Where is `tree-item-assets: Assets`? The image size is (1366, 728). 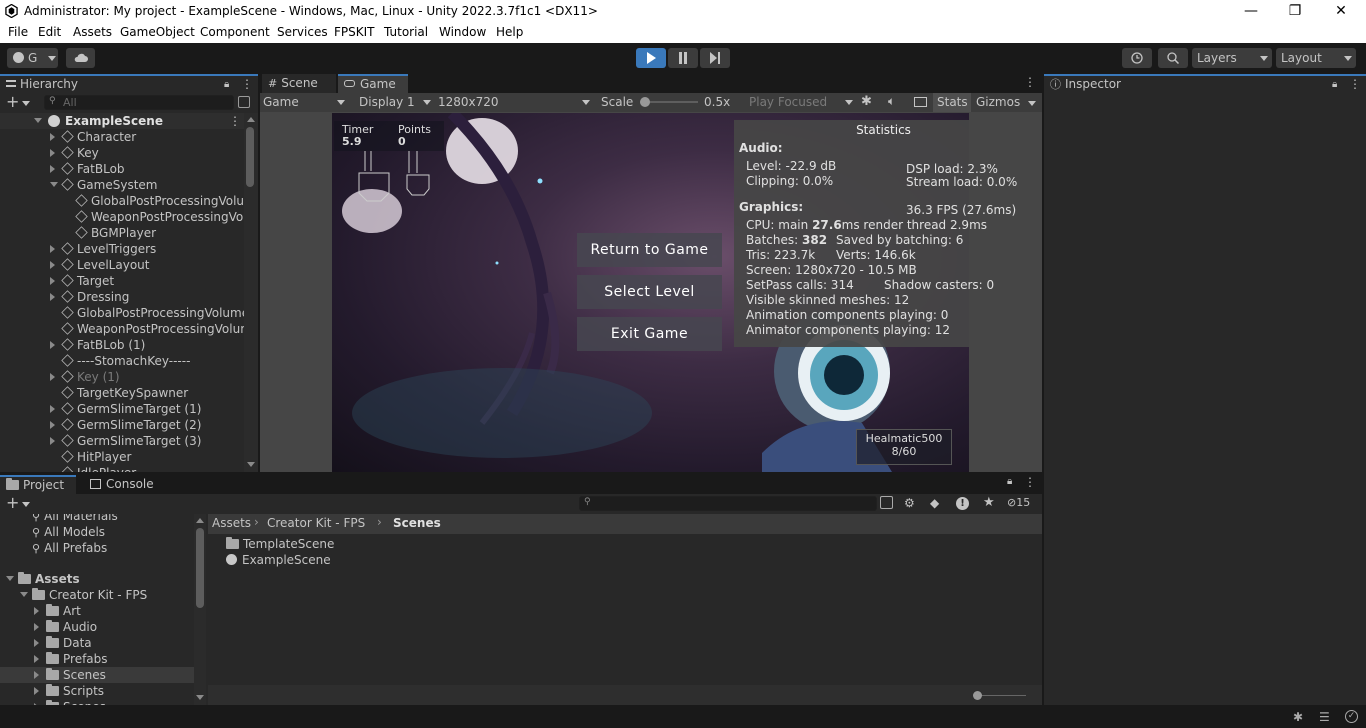
tree-item-assets: Assets is located at coordinates (49, 579).